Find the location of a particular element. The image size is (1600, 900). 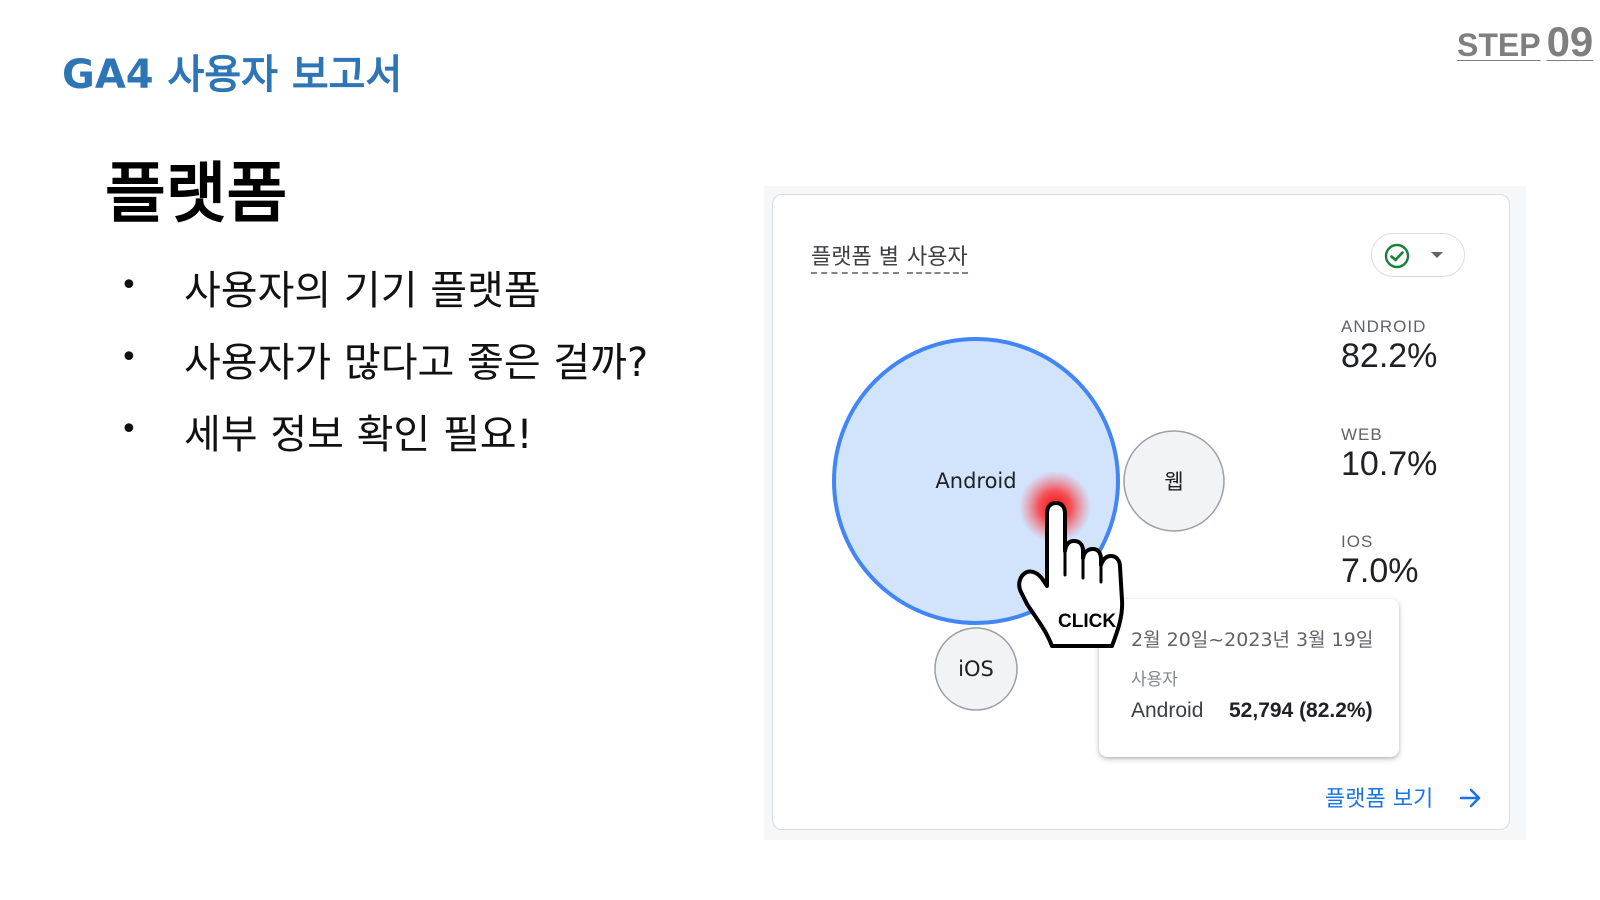

pointer-overlay is located at coordinates (1071, 559).